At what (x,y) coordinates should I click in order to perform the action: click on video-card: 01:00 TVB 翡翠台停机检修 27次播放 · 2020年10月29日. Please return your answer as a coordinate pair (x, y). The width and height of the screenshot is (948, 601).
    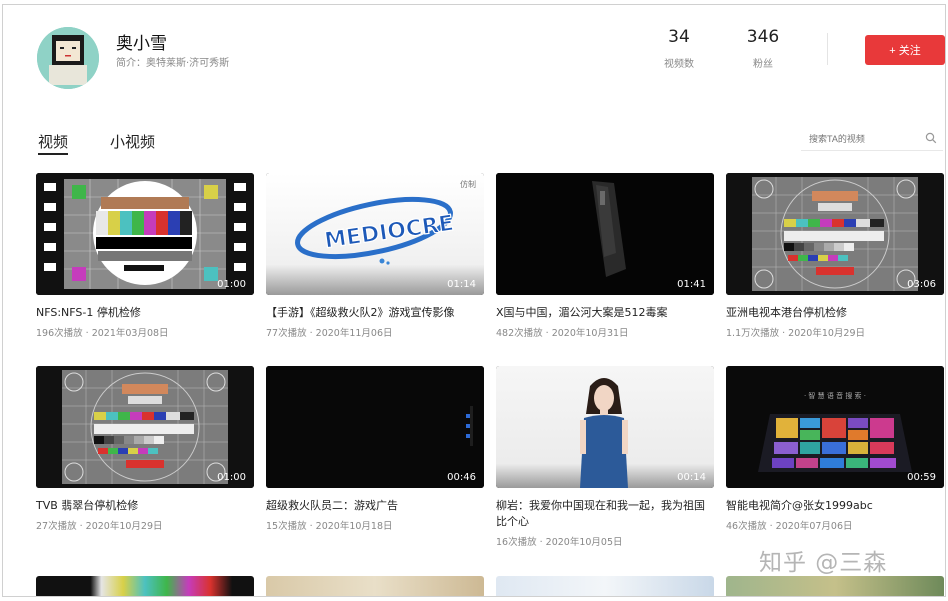
    Looking at the image, I should click on (145, 449).